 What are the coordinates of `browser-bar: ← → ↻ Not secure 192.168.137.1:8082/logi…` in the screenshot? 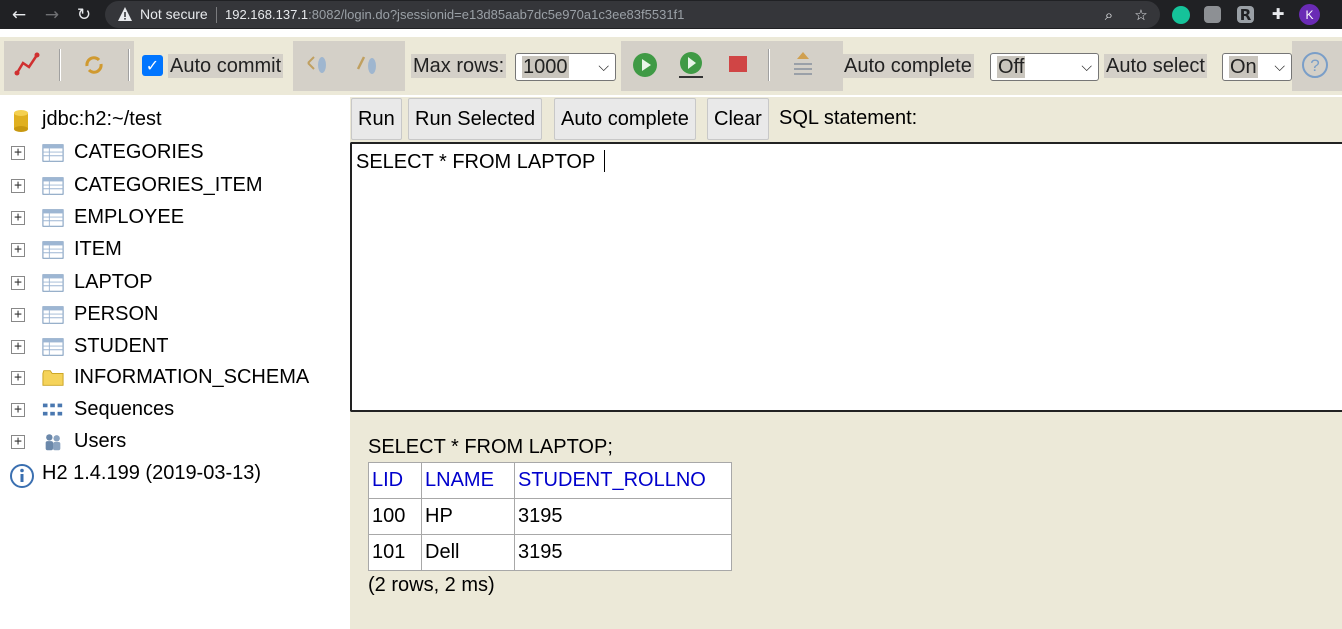 It's located at (671, 14).